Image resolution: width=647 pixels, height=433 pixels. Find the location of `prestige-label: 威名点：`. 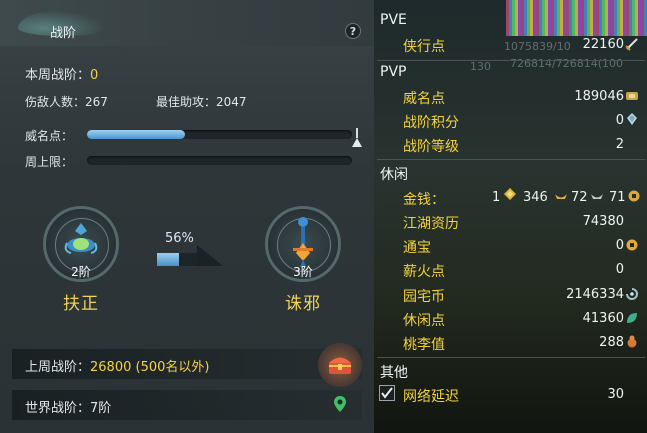

prestige-label: 威名点： is located at coordinates (49, 136).